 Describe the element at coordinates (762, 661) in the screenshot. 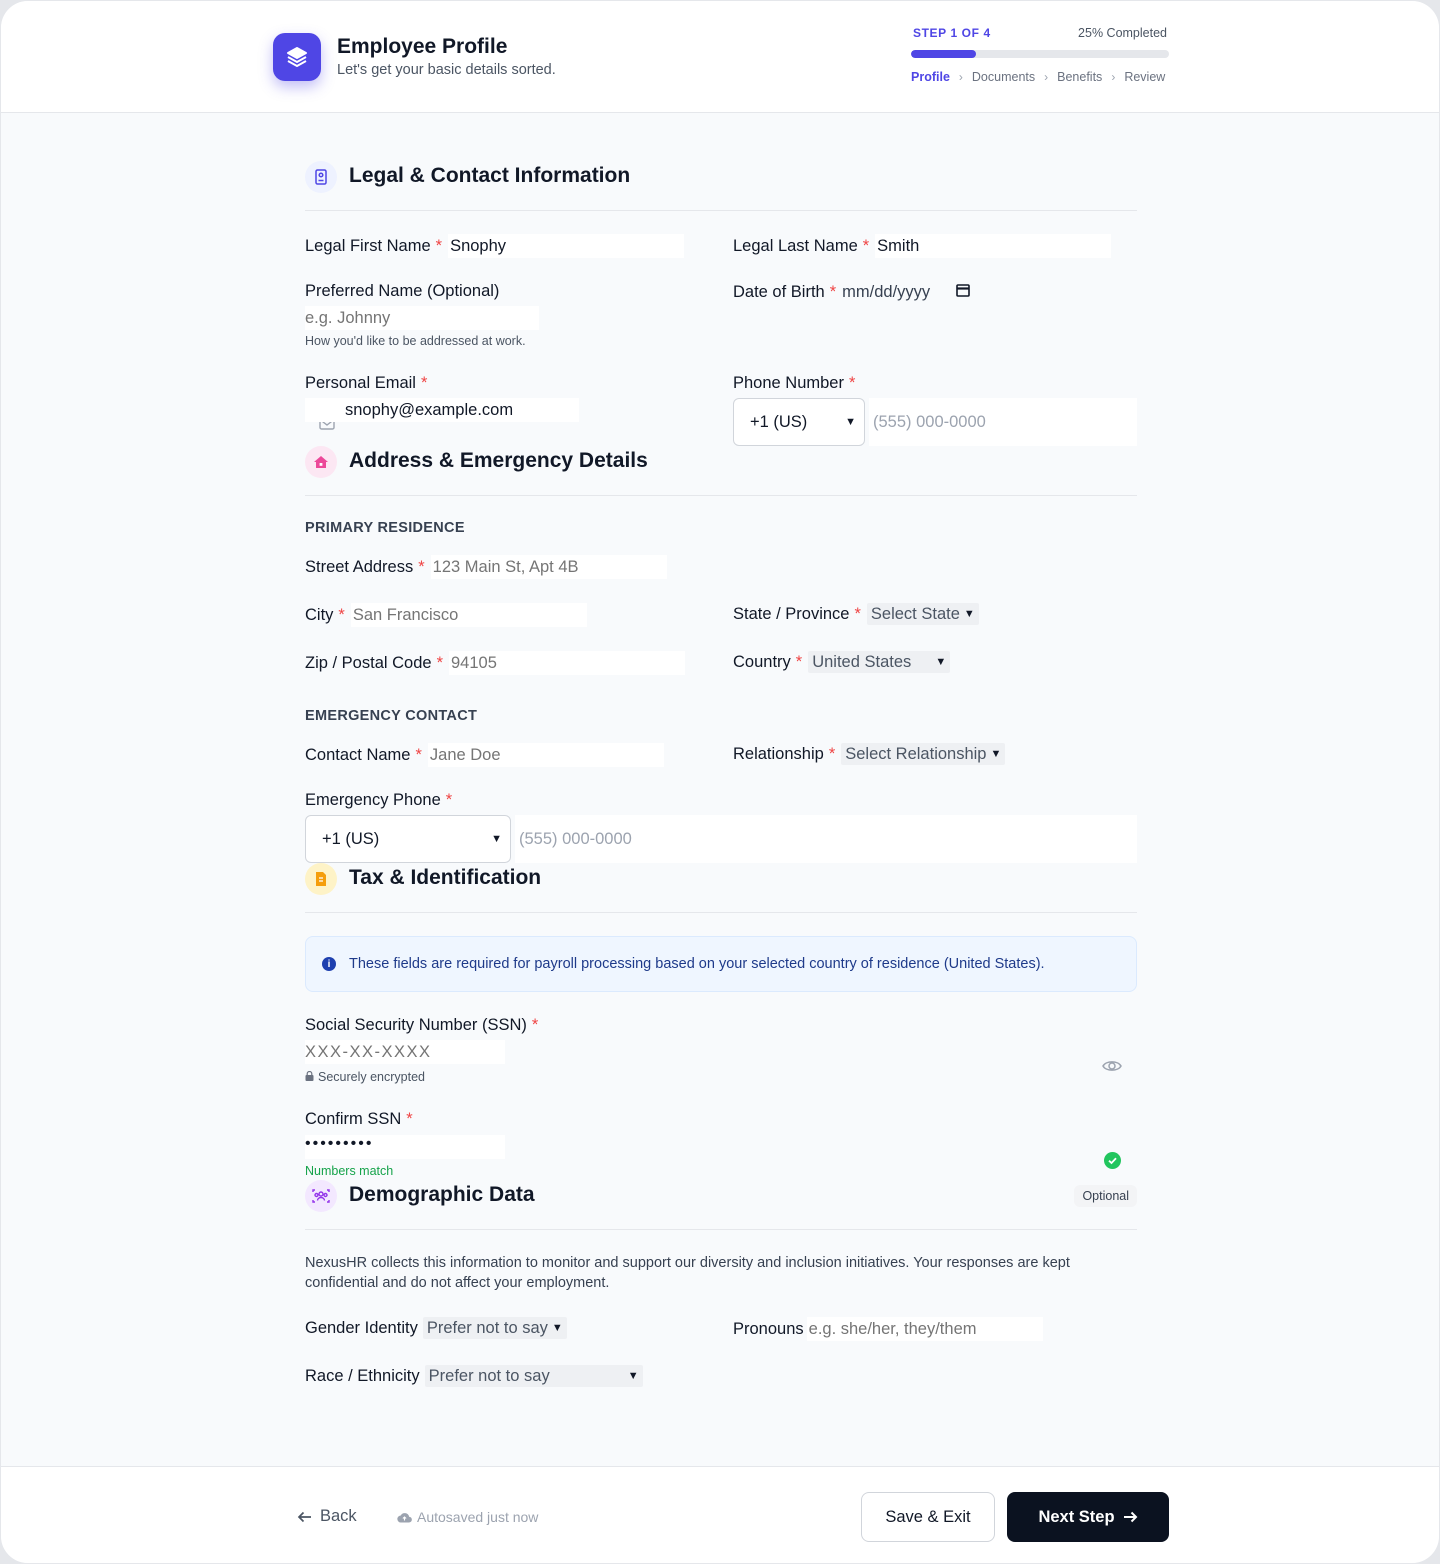

I see `country-label: Country` at that location.